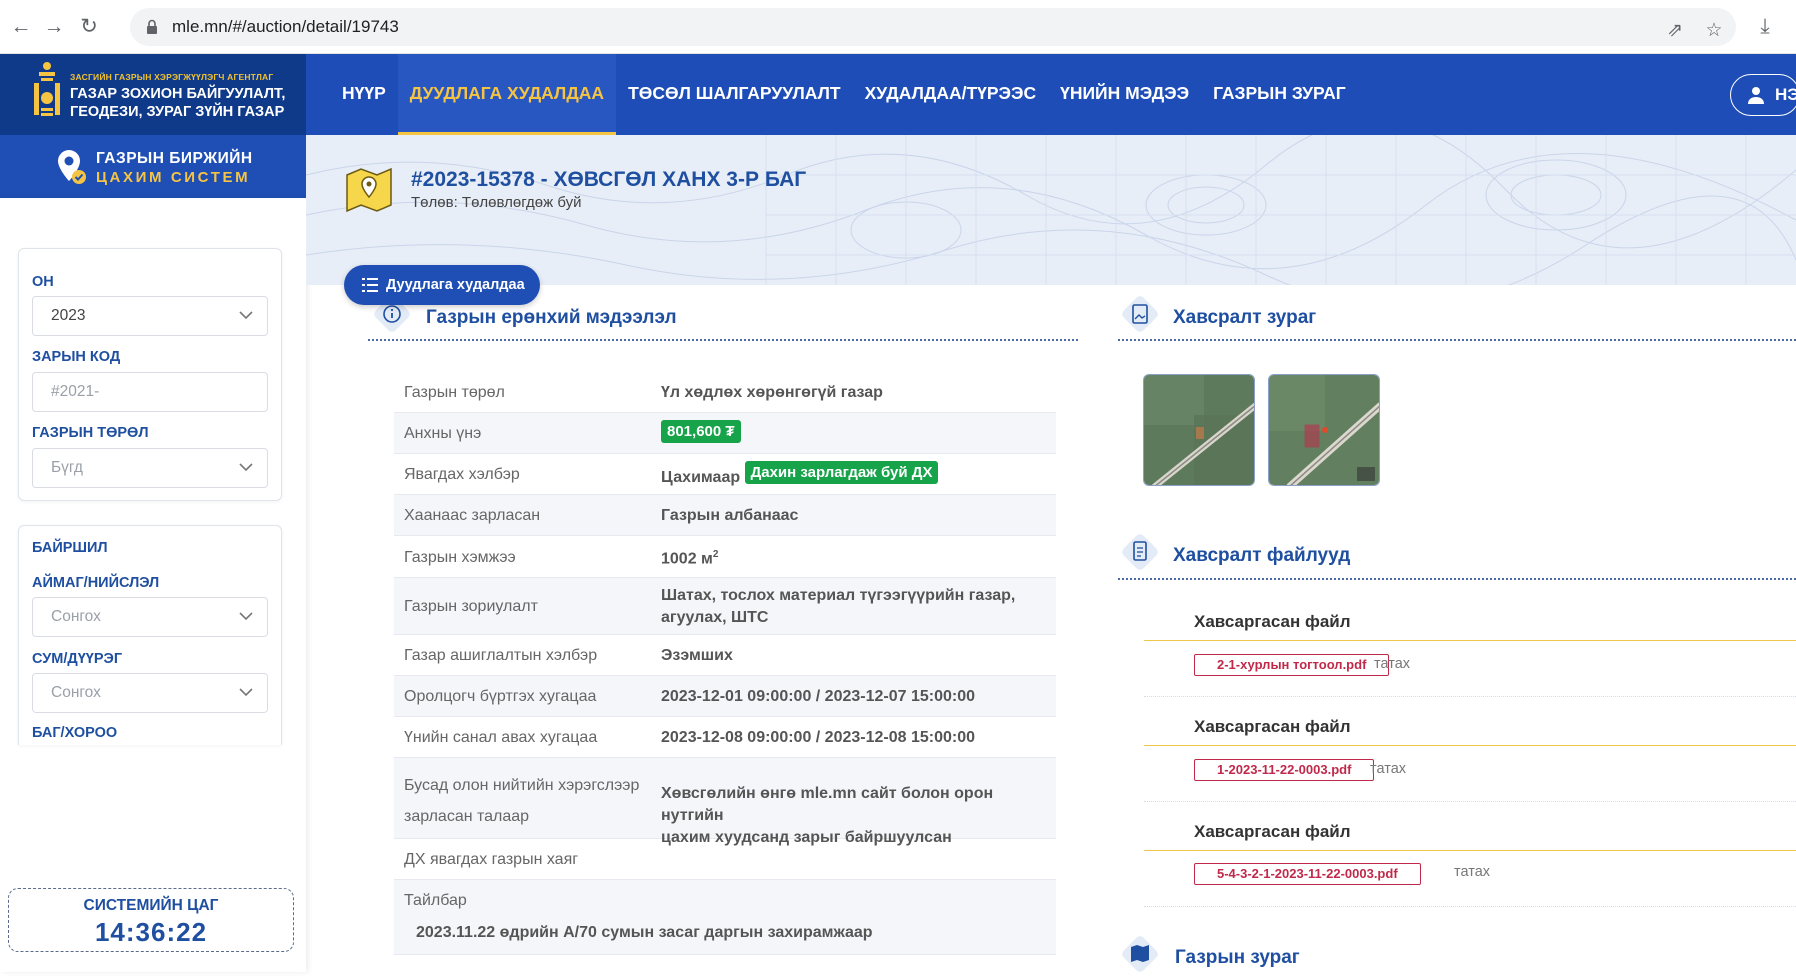 This screenshot has height=976, width=1796. I want to click on aimag-label: АЙМАГ/НИЙСЛЭЛ, so click(96, 583).